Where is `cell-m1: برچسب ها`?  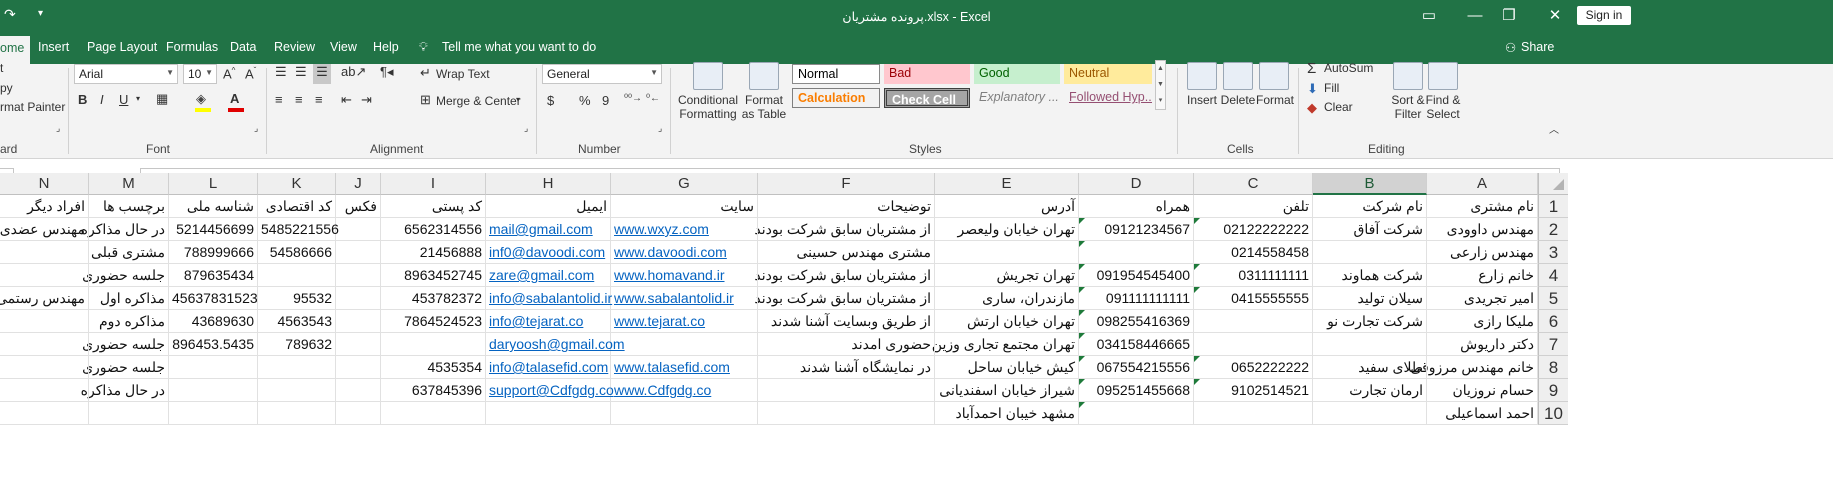
cell-m1: برچسب ها is located at coordinates (129, 206).